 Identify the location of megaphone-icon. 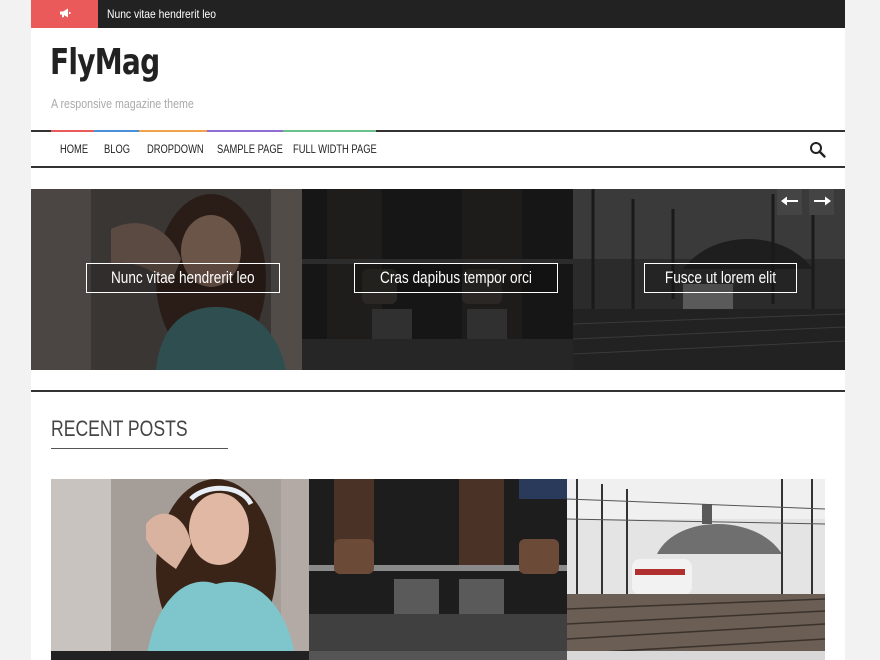
(65, 14).